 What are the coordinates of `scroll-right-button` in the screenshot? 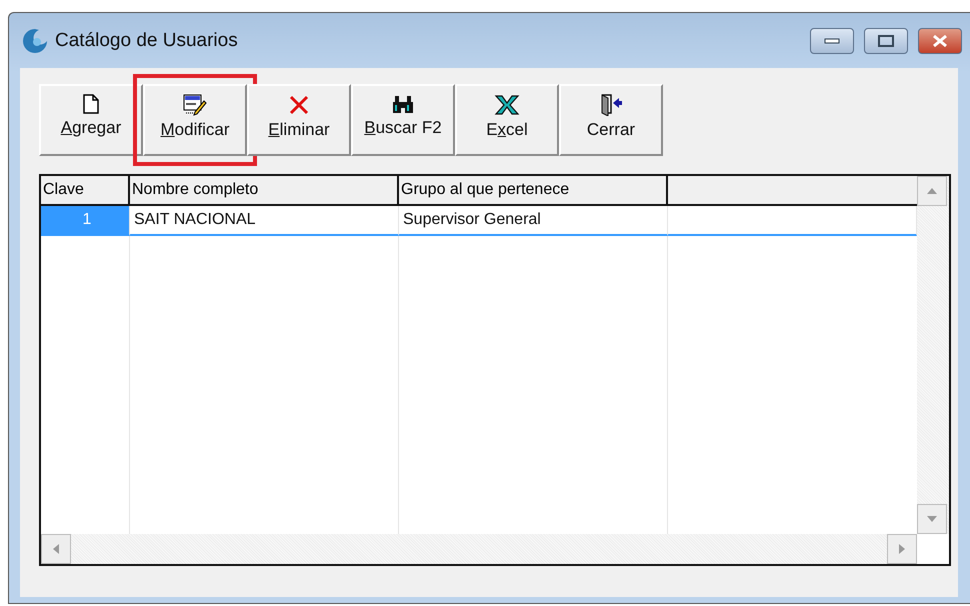 It's located at (902, 549).